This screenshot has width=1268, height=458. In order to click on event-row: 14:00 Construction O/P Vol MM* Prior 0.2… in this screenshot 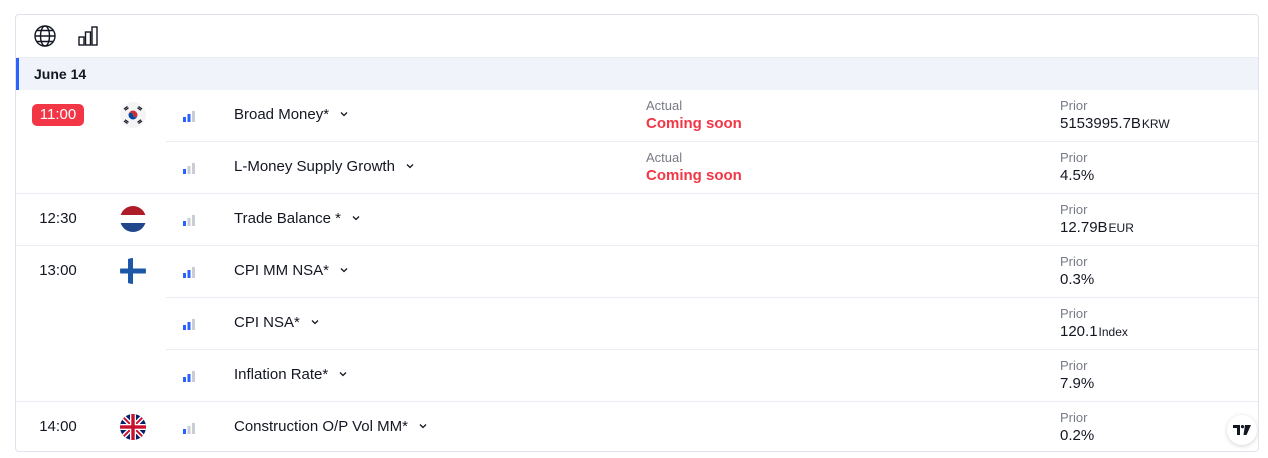, I will do `click(637, 426)`.